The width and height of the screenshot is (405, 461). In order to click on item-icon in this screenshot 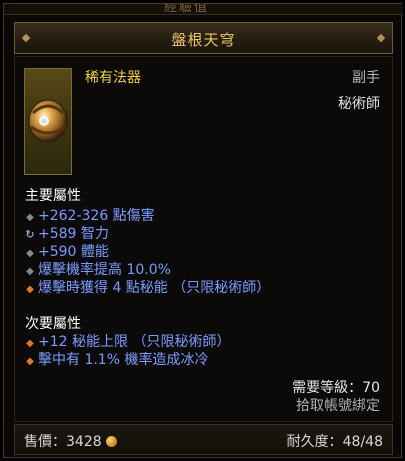, I will do `click(48, 121)`.